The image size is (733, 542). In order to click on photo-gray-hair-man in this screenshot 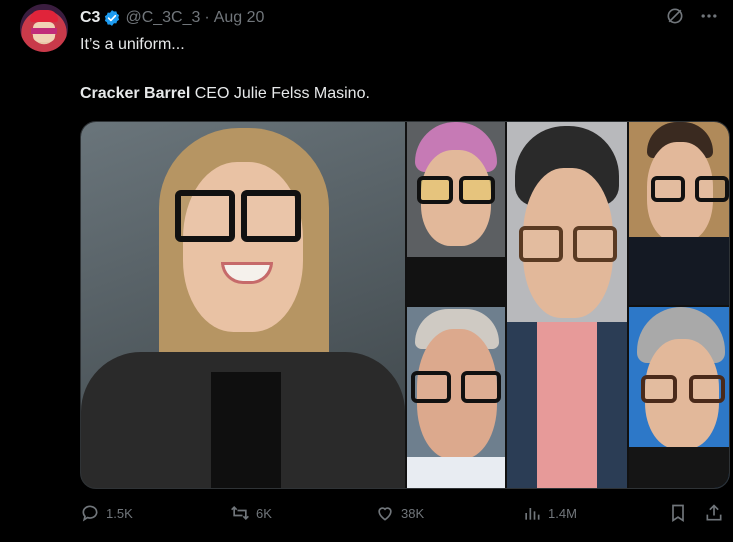, I will do `click(456, 397)`.